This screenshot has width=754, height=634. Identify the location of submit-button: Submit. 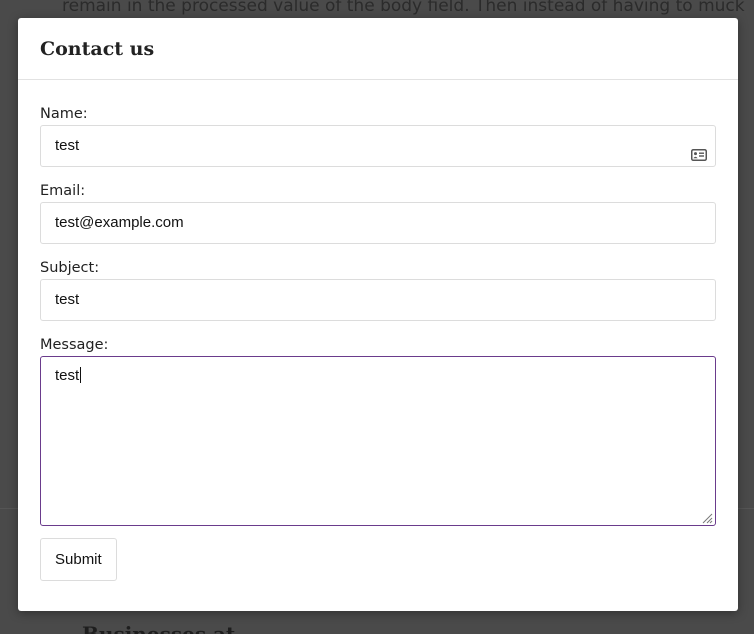
(78, 559).